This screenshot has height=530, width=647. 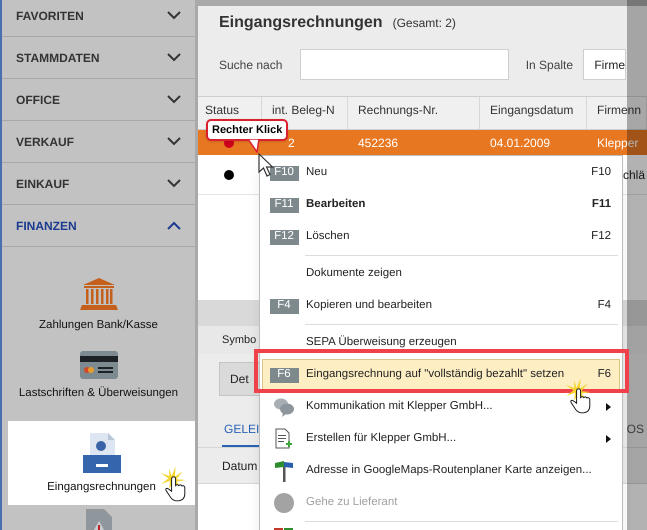 What do you see at coordinates (601, 236) in the screenshot?
I see `shortcut-text: F12` at bounding box center [601, 236].